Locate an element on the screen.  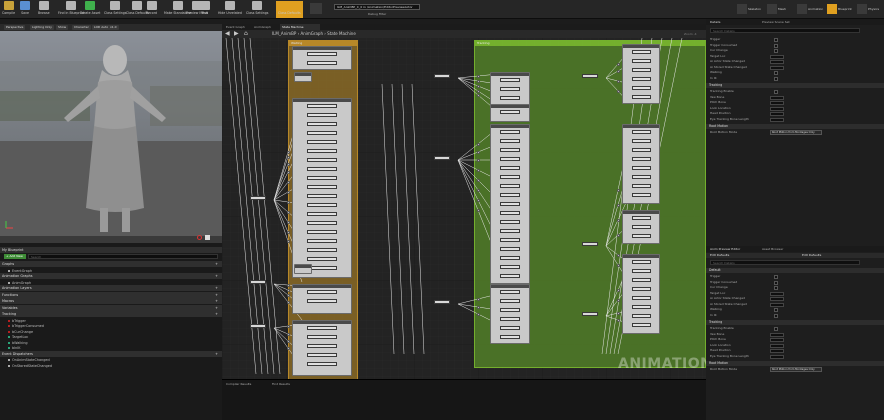
toolbar-button-10: Find is located at coordinates (205, 9).